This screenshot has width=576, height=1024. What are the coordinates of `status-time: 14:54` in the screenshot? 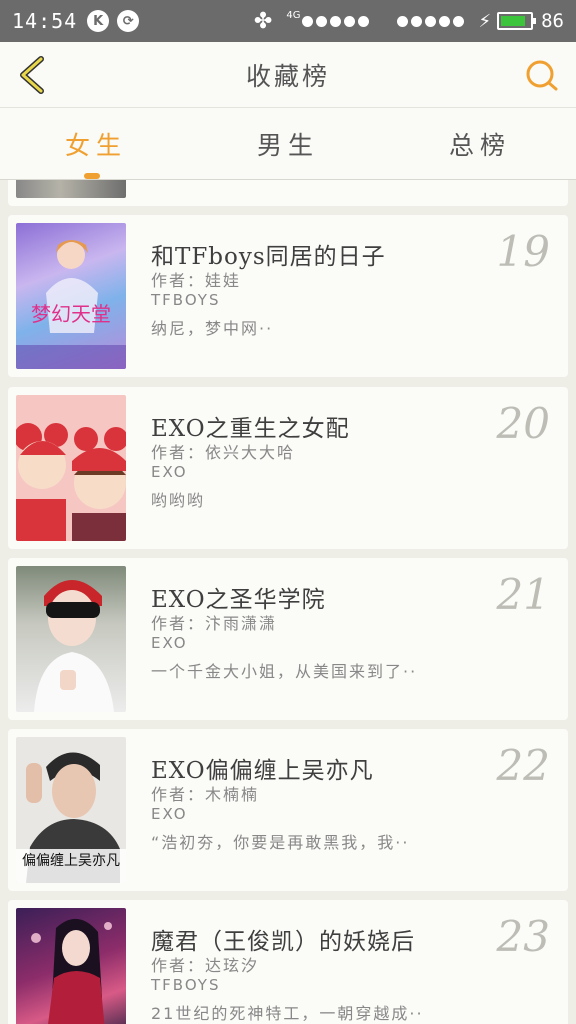 It's located at (45, 21).